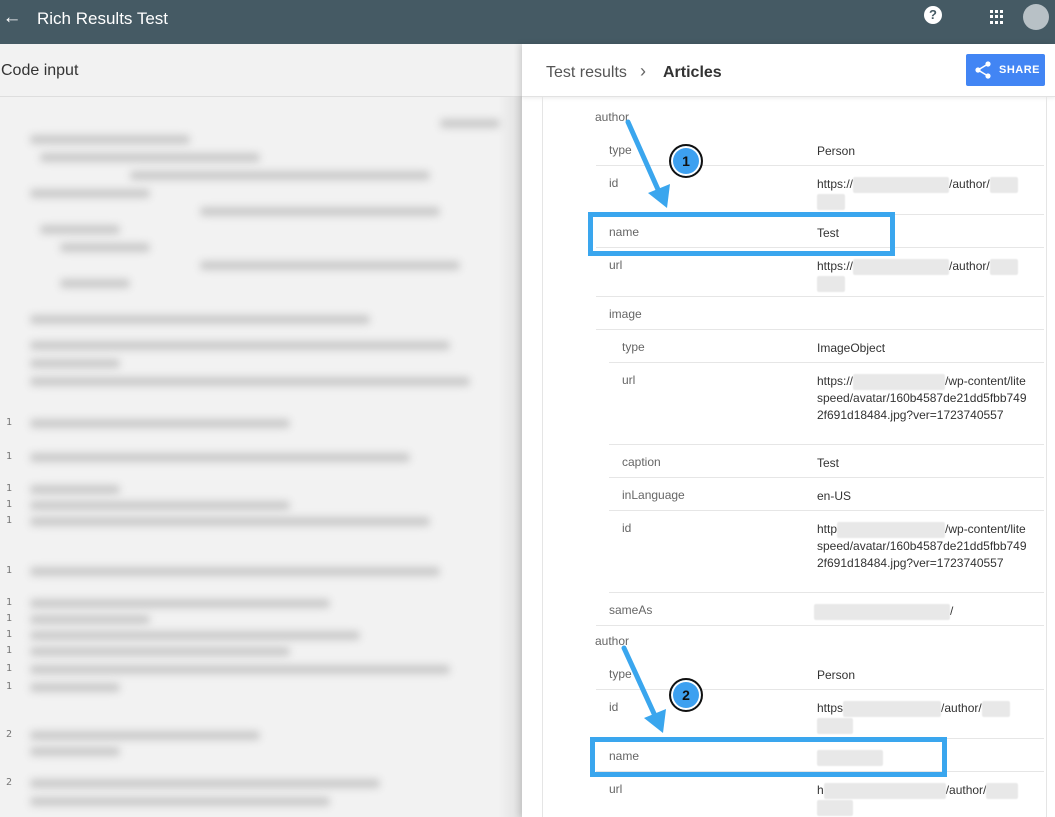 This screenshot has height=817, width=1055. Describe the element at coordinates (631, 610) in the screenshot. I see `property-key: sameAs` at that location.